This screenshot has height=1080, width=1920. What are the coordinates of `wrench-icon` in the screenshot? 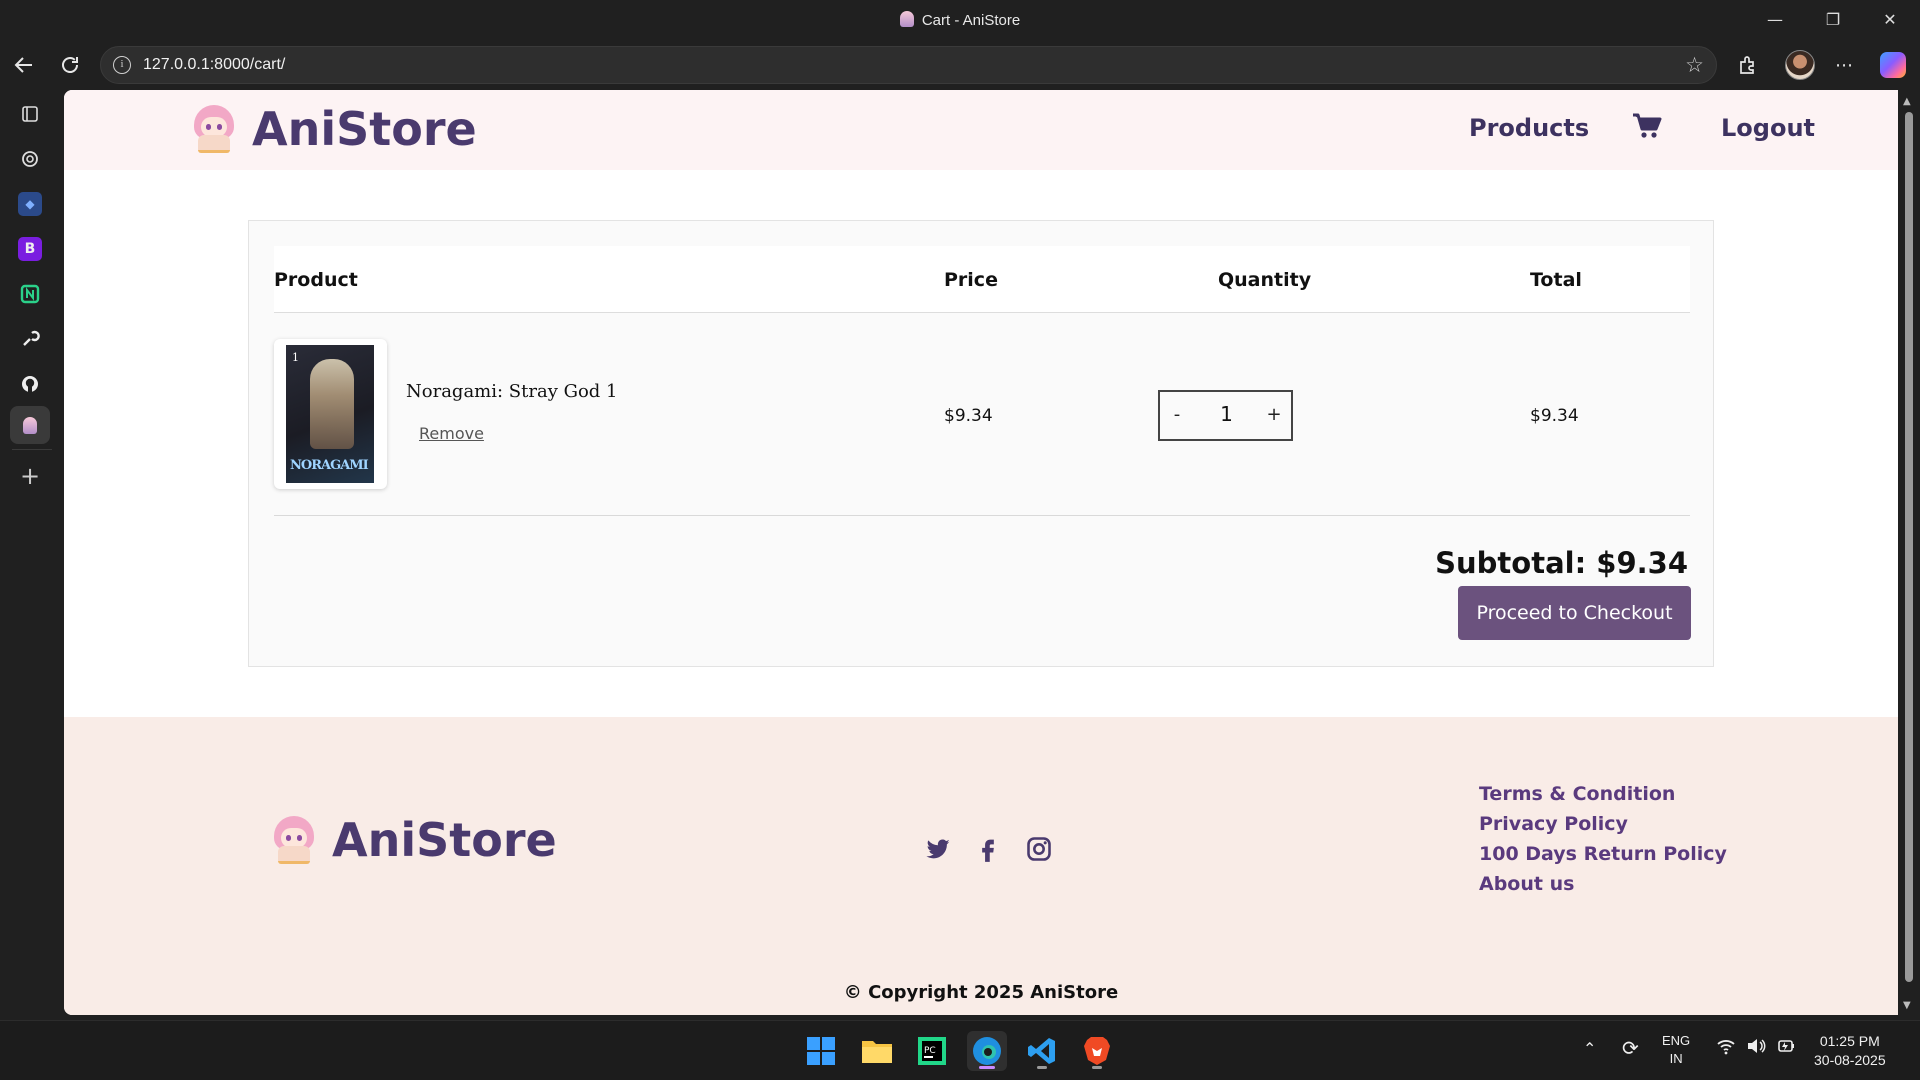 It's located at (31, 338).